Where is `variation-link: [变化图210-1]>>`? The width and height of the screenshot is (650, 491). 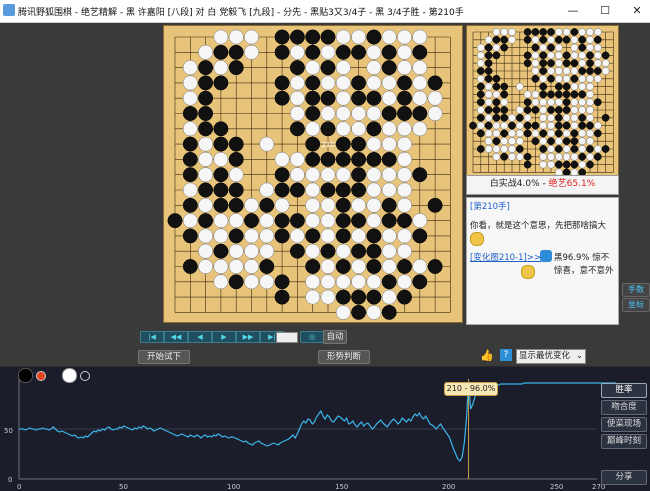 variation-link: [变化图210-1]>> is located at coordinates (505, 258).